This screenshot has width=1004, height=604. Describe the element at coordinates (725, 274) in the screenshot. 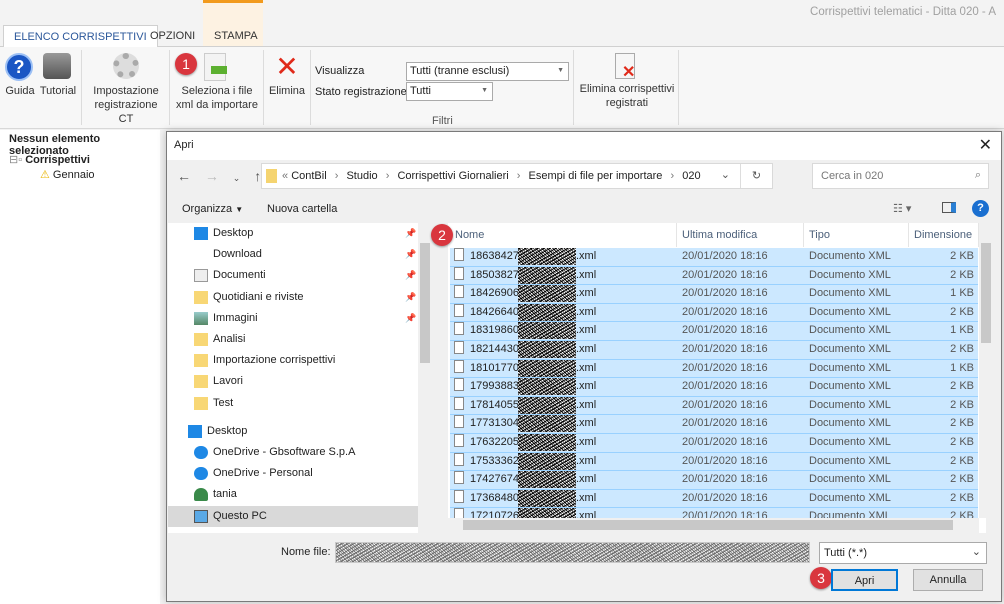

I see `file-date: 20/01/2020 18:16` at that location.